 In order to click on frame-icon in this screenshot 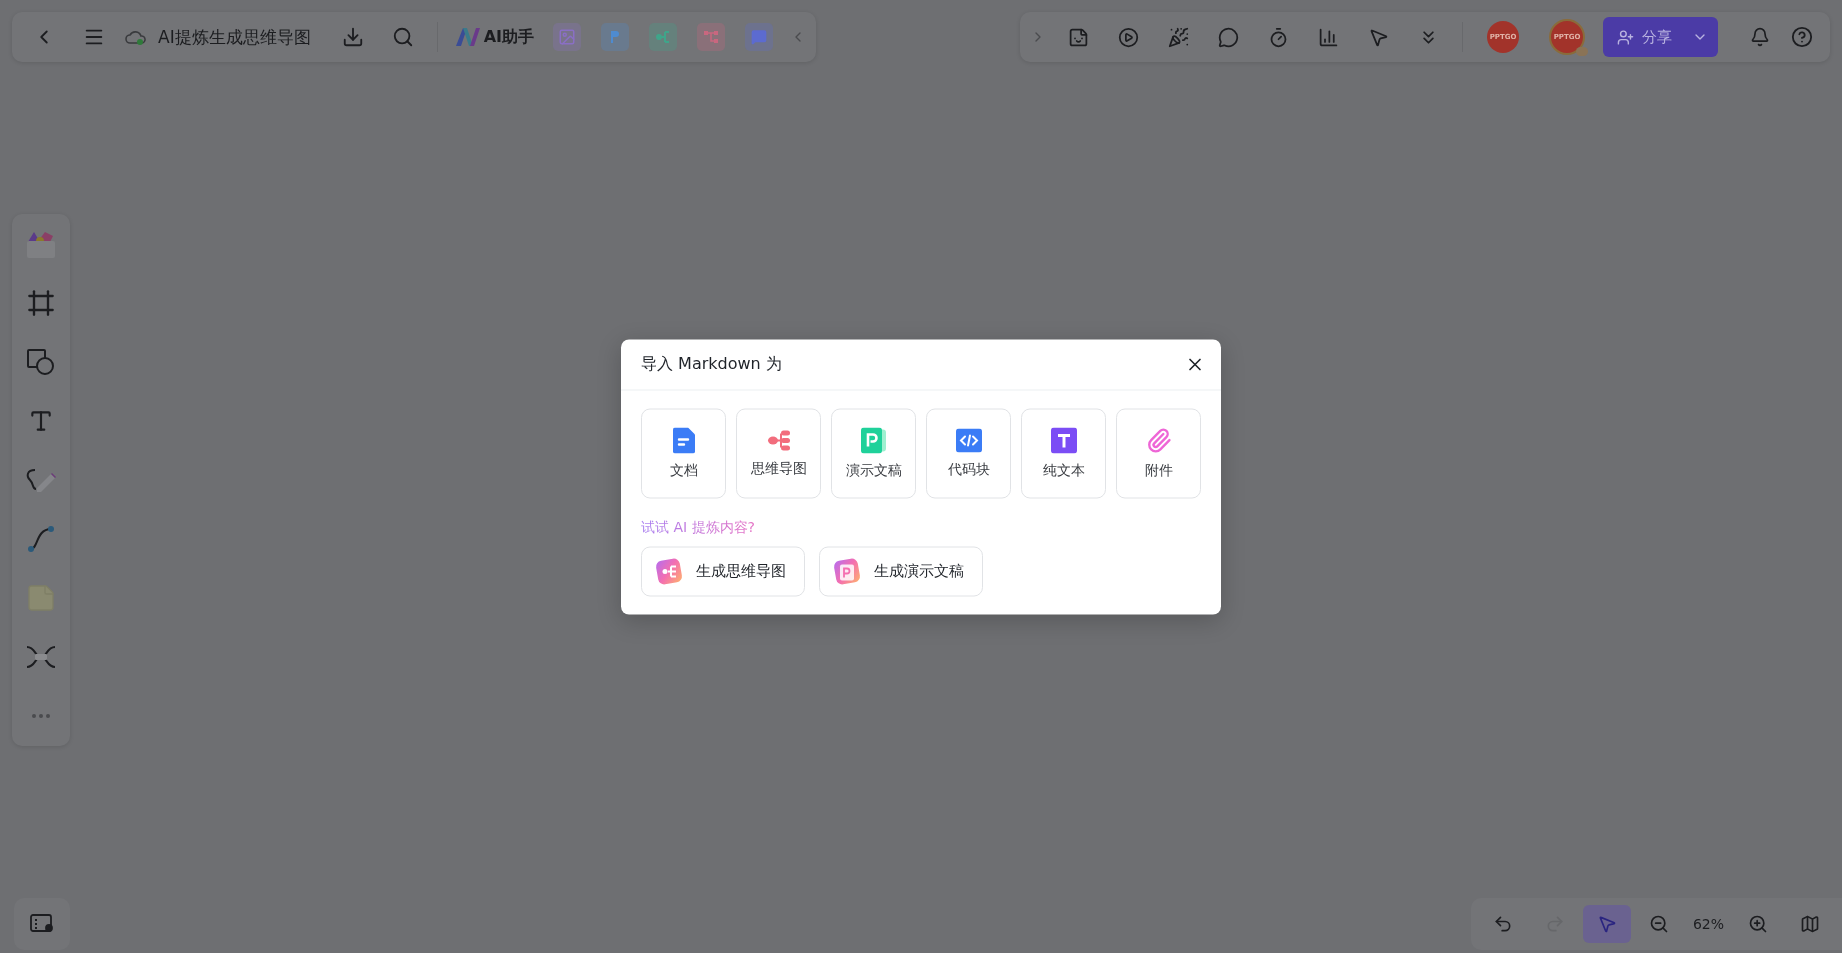, I will do `click(41, 303)`.